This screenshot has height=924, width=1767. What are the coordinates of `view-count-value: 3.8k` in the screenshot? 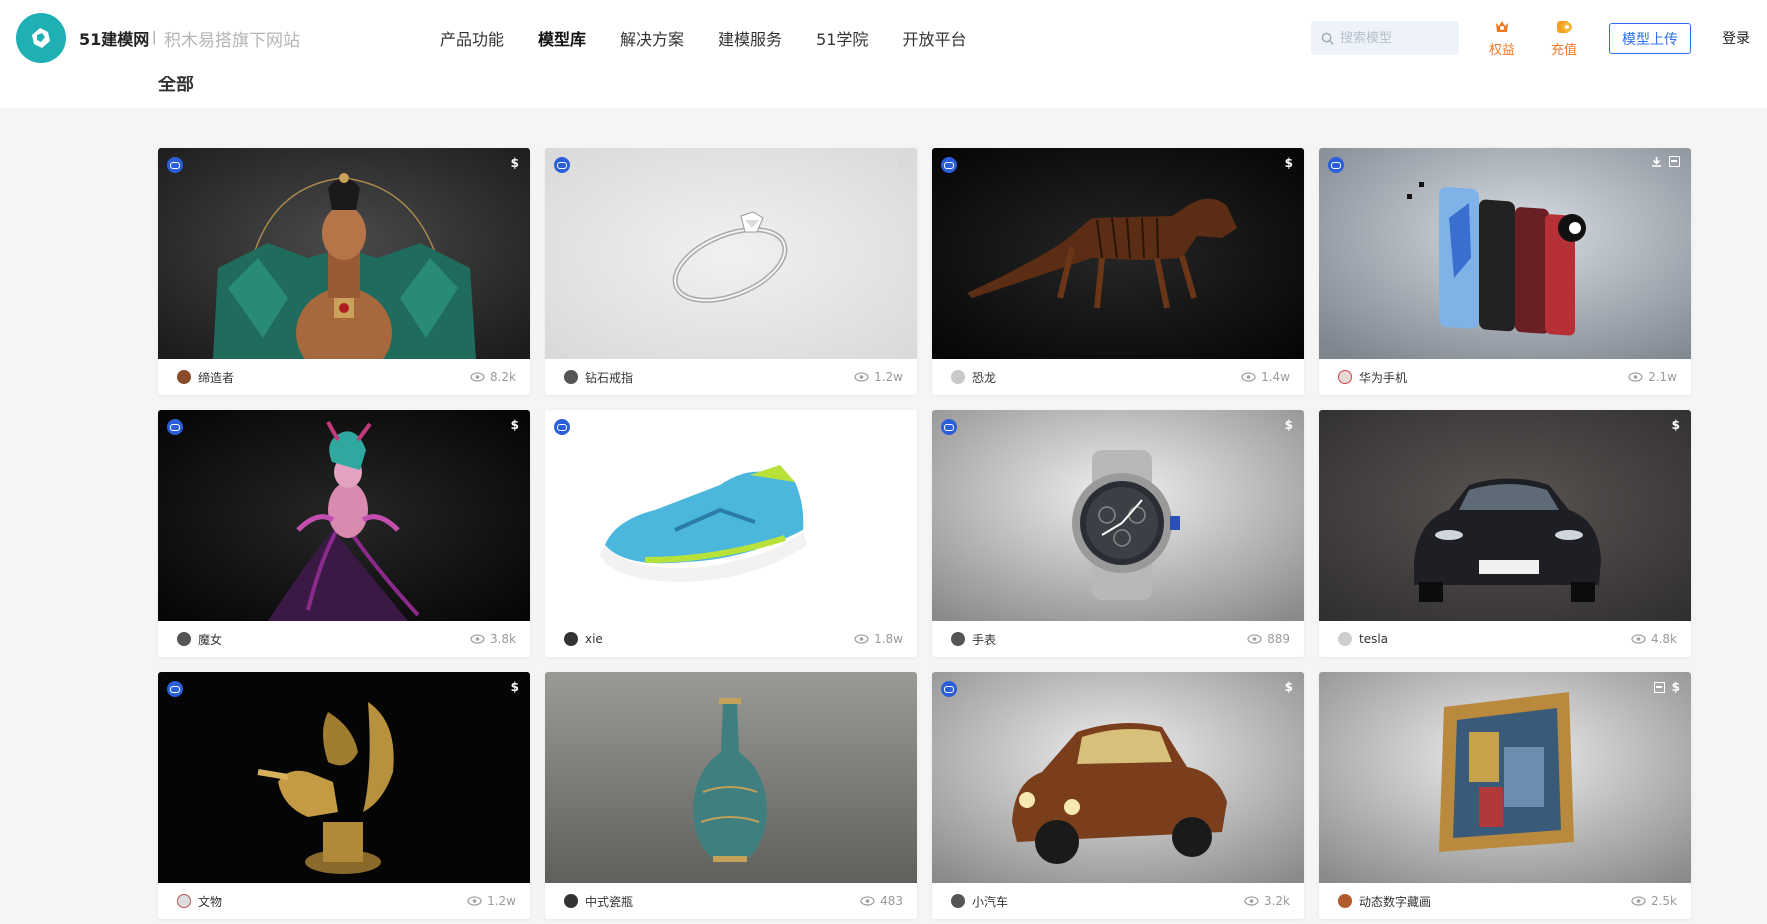 It's located at (502, 639).